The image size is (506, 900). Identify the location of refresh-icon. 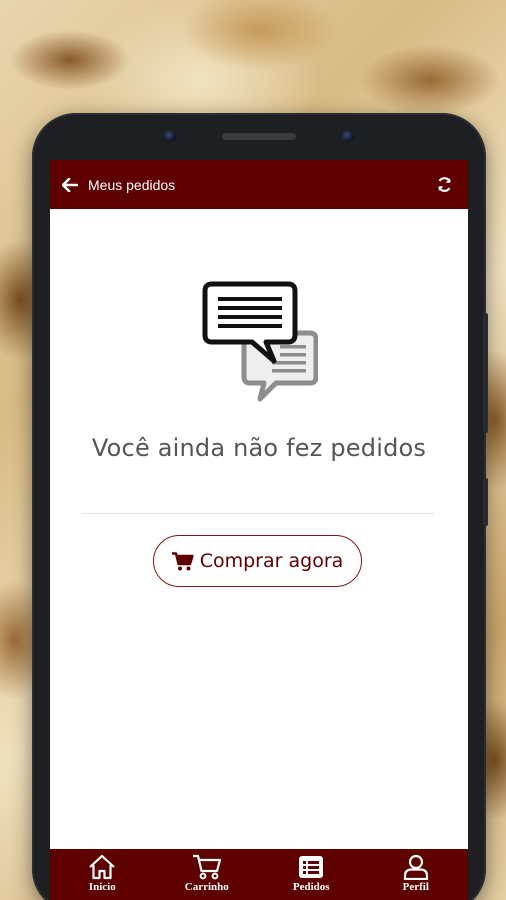
(444, 184).